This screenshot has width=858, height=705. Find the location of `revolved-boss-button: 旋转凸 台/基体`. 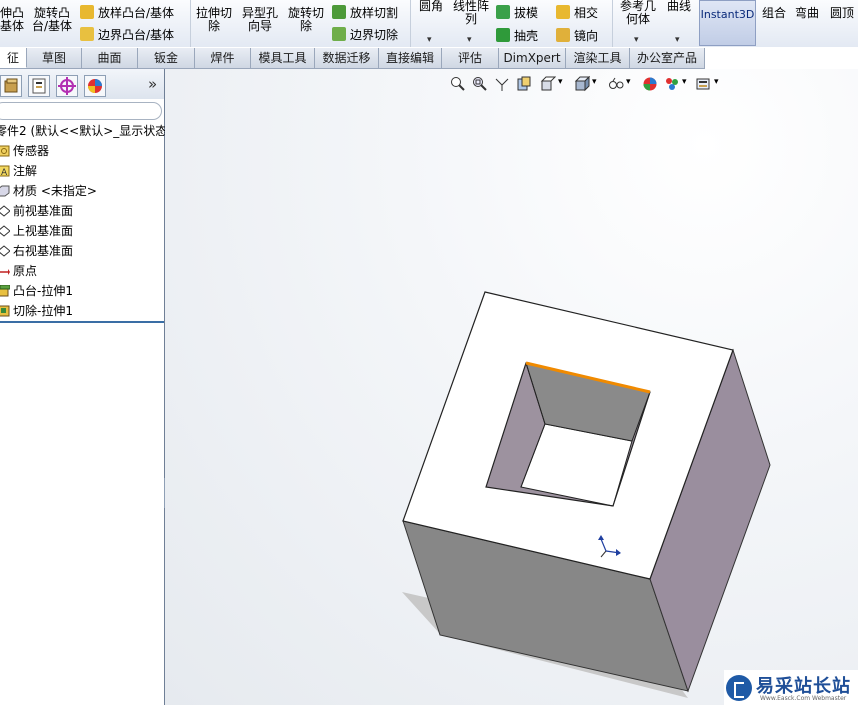

revolved-boss-button: 旋转凸 台/基体 is located at coordinates (52, 20).